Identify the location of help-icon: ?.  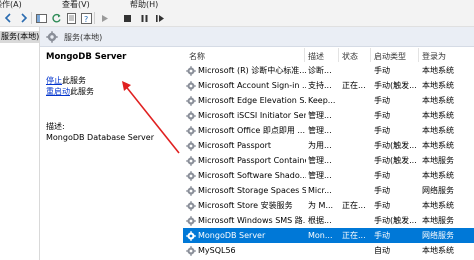
(86, 18).